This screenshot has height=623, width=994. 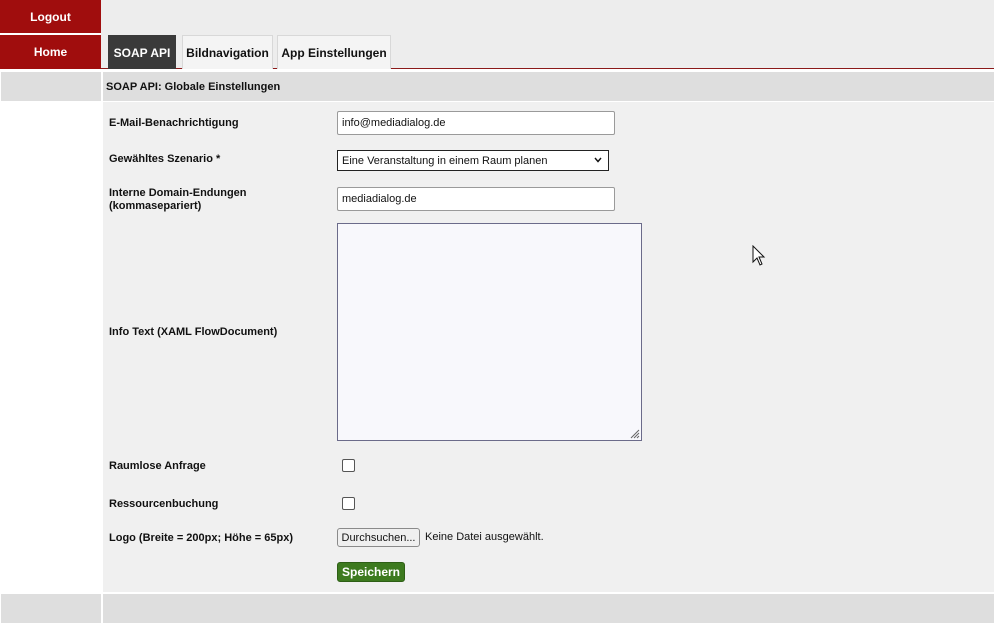 What do you see at coordinates (476, 199) in the screenshot?
I see `domains-field` at bounding box center [476, 199].